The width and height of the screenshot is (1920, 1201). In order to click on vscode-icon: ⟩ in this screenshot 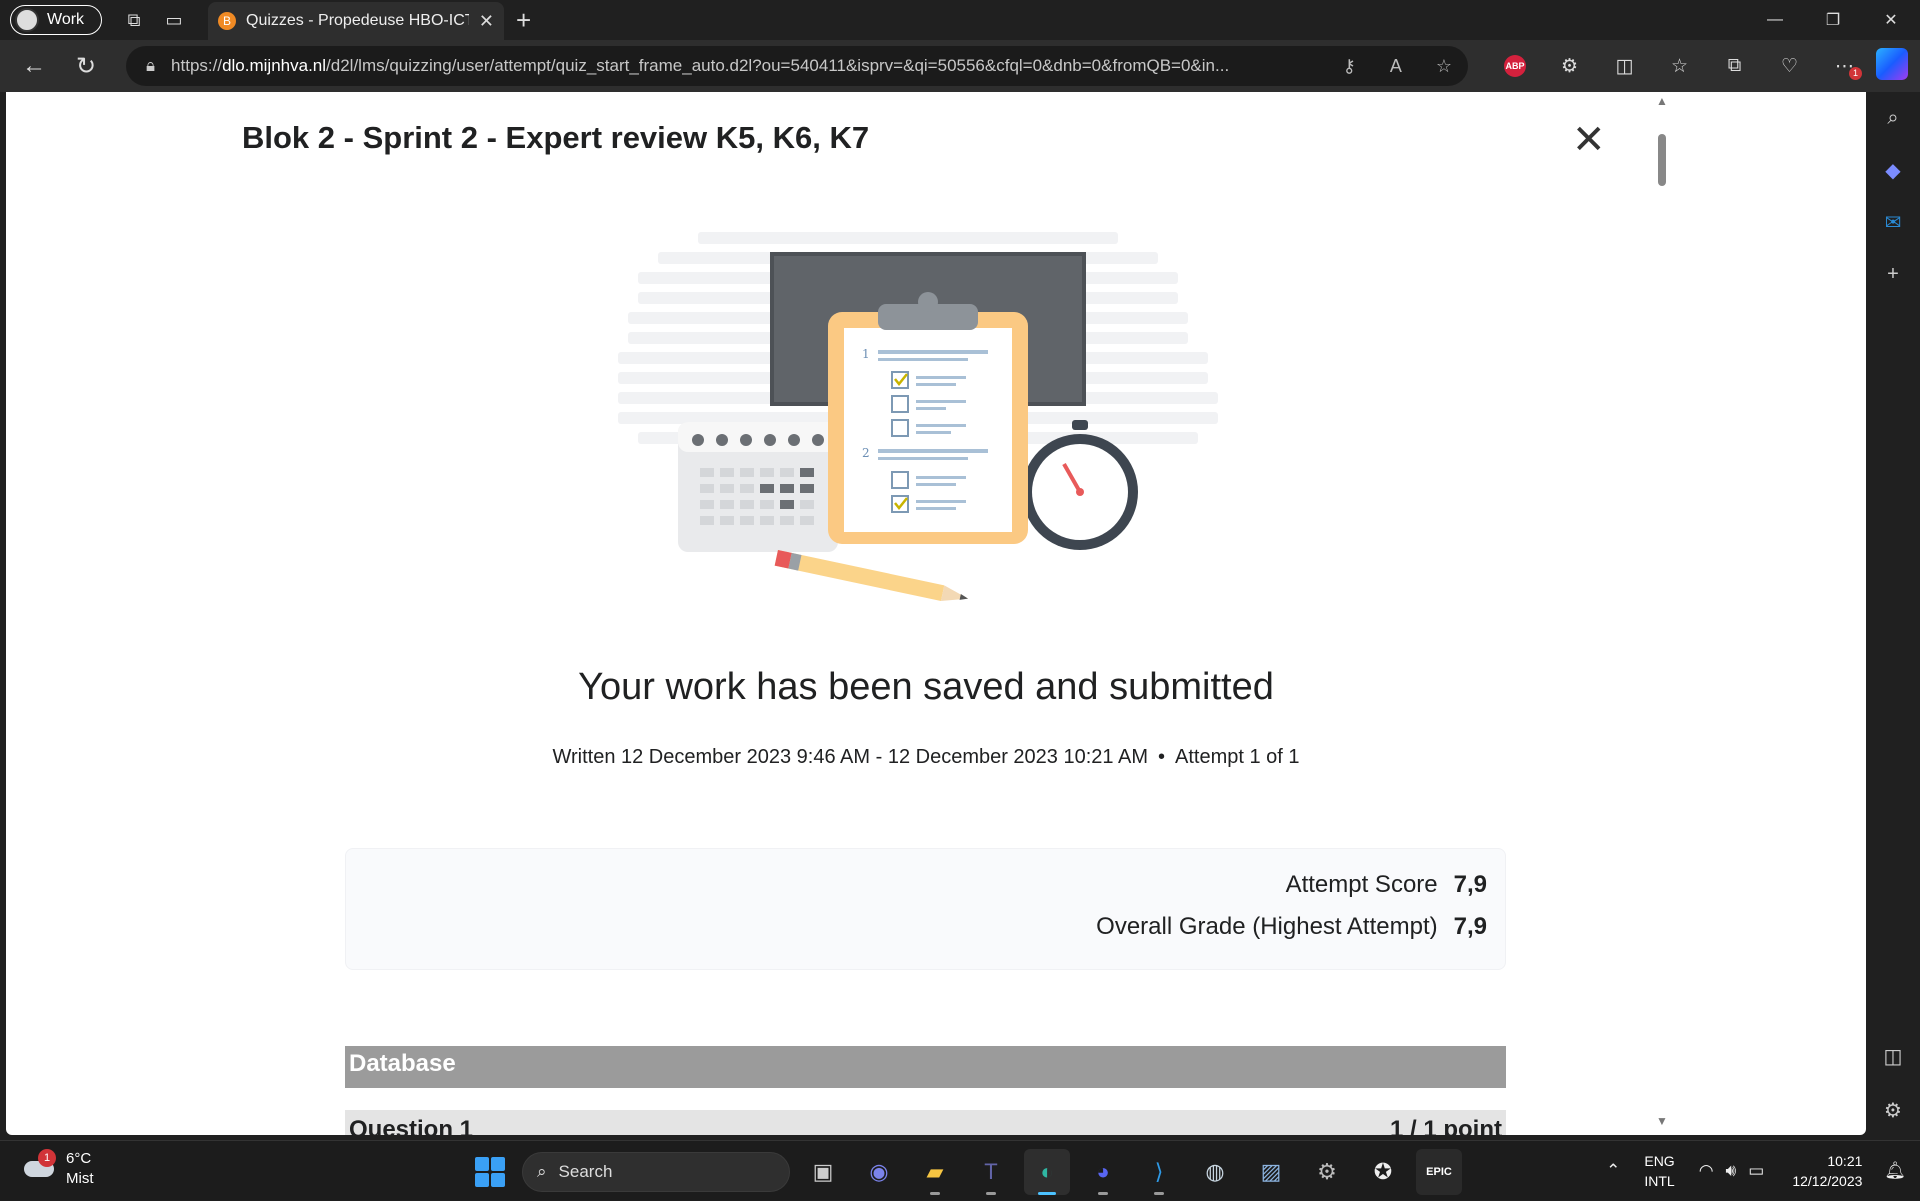, I will do `click(1159, 1172)`.